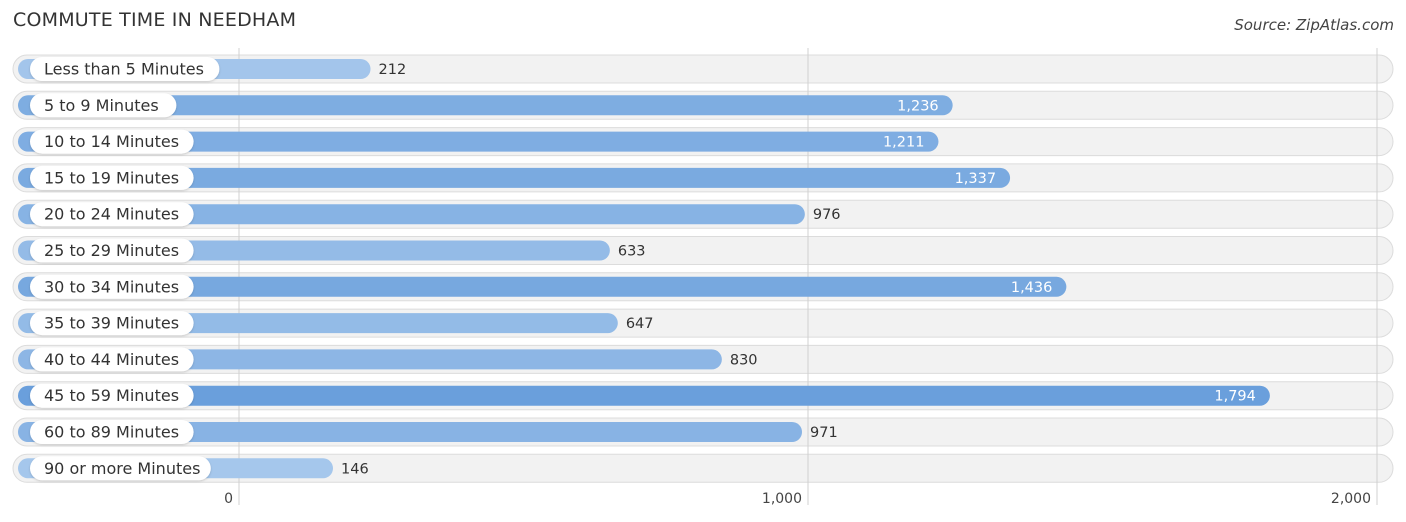 This screenshot has width=1406, height=522. Describe the element at coordinates (111, 214) in the screenshot. I see `category-label: 20 to 24 Minutes` at that location.